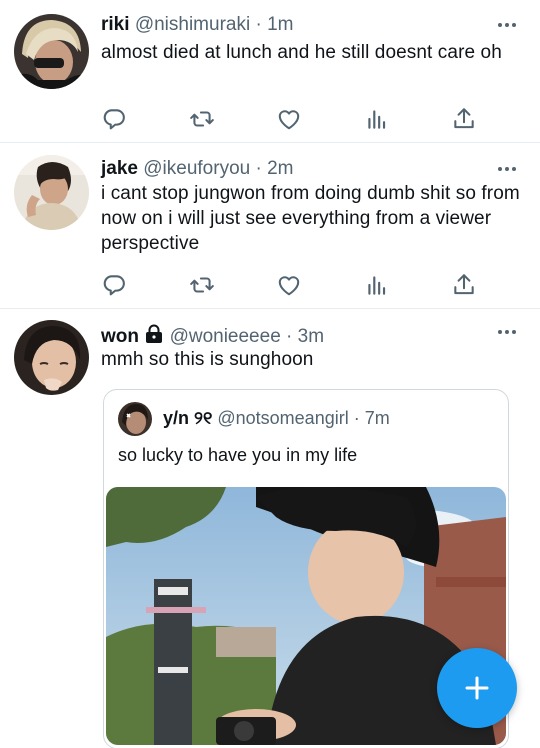 This screenshot has height=748, width=540. Describe the element at coordinates (280, 24) in the screenshot. I see `timestamp: 1m` at that location.